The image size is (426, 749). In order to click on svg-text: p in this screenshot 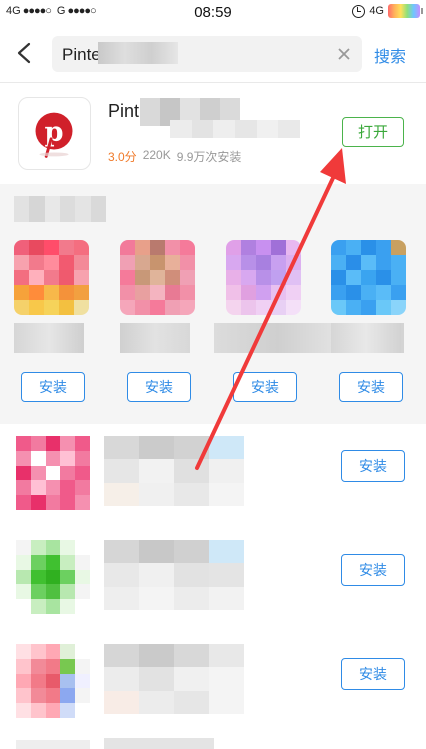, I will do `click(53, 132)`.